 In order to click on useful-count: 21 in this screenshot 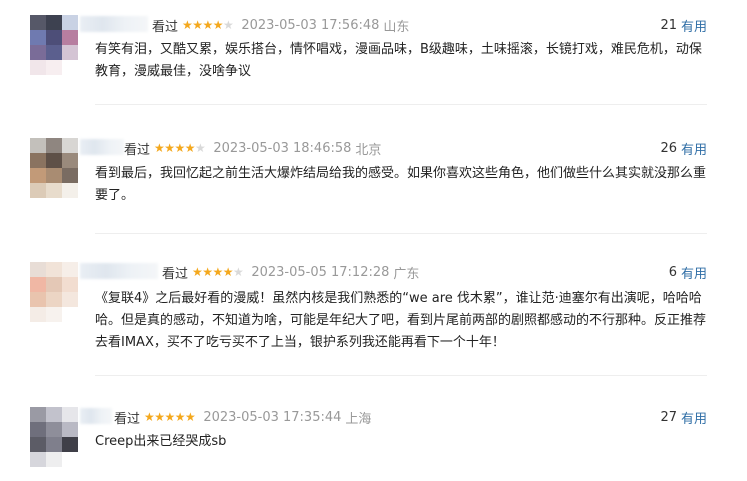, I will do `click(668, 25)`.